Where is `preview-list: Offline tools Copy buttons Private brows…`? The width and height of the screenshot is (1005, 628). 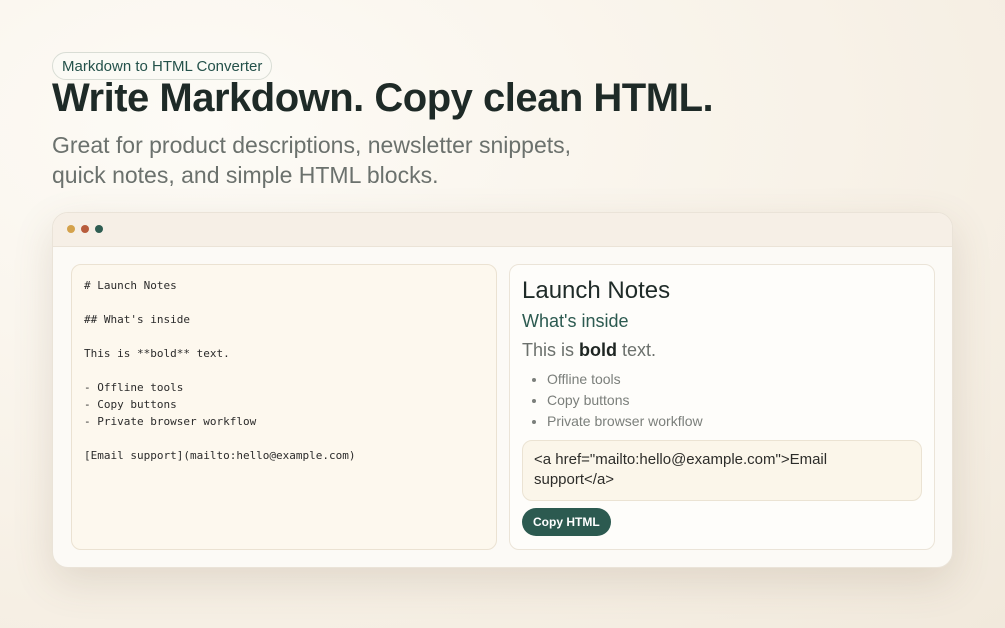
preview-list: Offline tools Copy buttons Private brows… is located at coordinates (612, 400).